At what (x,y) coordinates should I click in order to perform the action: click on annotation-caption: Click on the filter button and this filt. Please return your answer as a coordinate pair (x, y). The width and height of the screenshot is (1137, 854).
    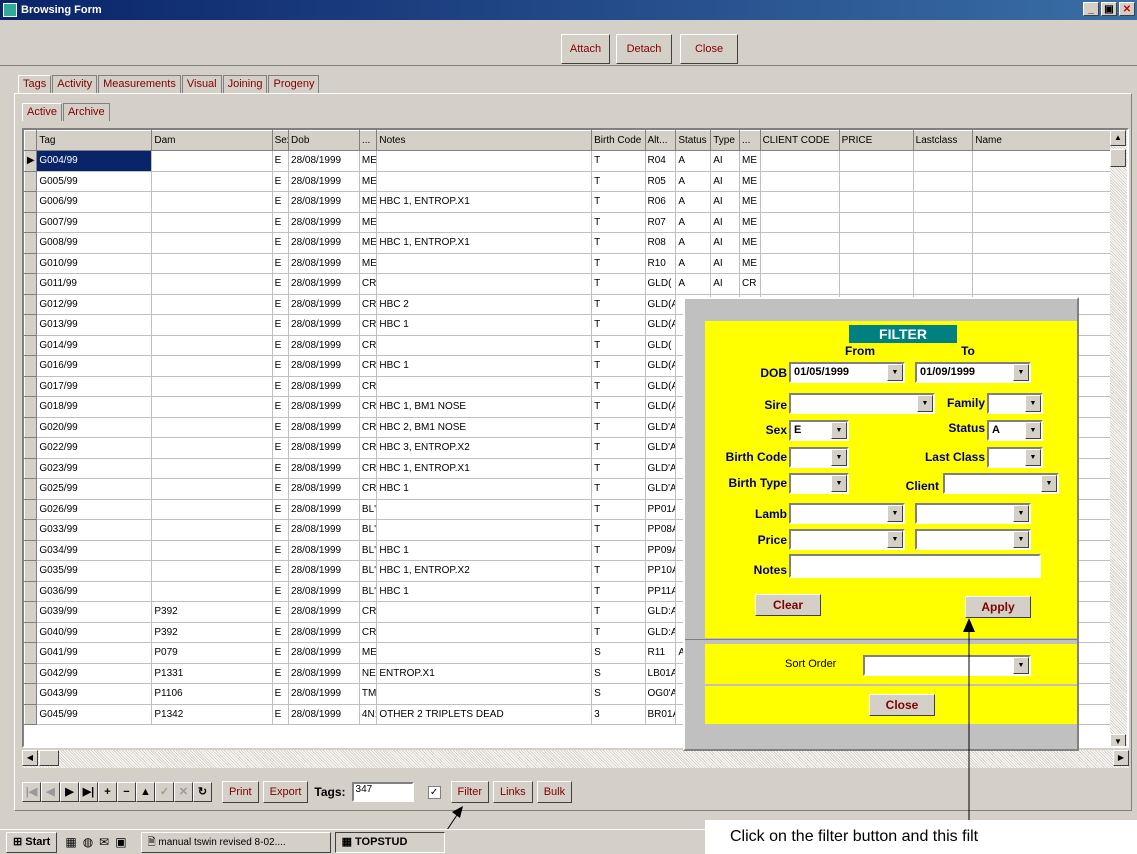
    Looking at the image, I should click on (921, 837).